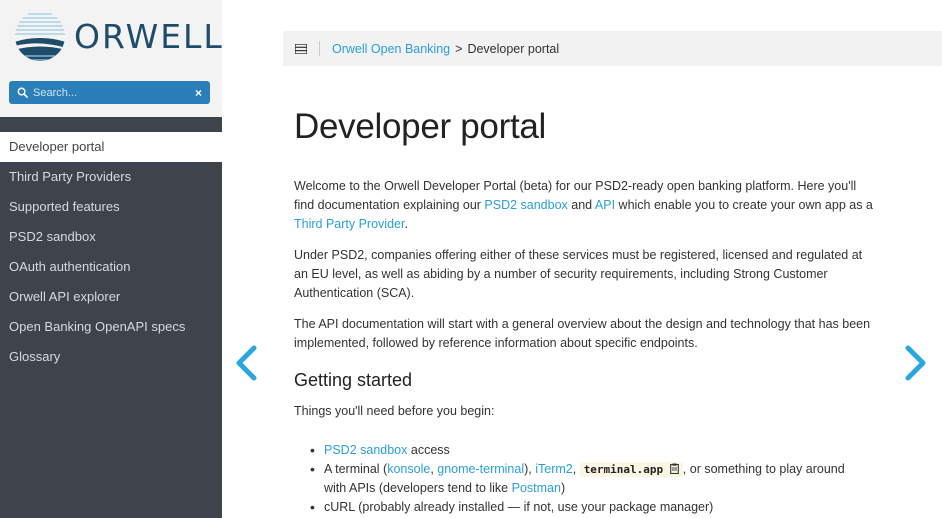 The image size is (942, 518). Describe the element at coordinates (198, 93) in the screenshot. I see `clear-search-icon: ×` at that location.